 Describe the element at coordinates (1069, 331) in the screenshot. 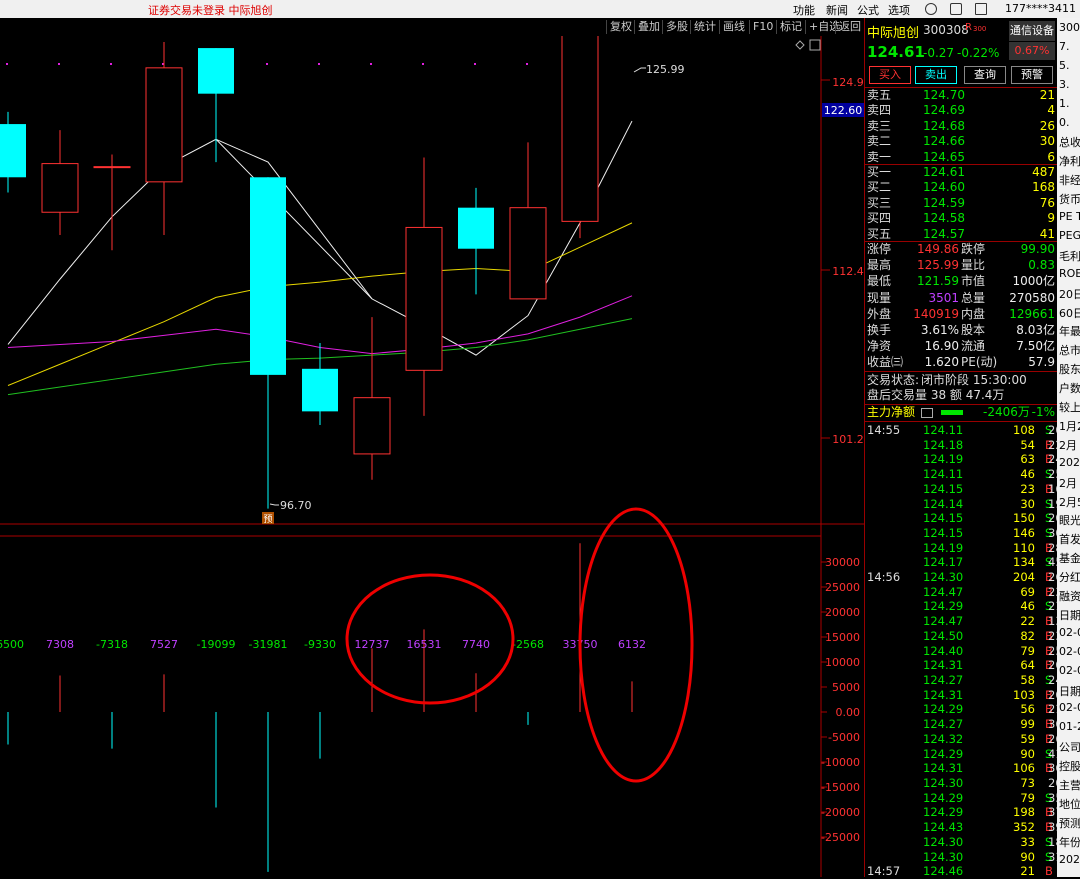

I see `f10-item: 年最` at that location.